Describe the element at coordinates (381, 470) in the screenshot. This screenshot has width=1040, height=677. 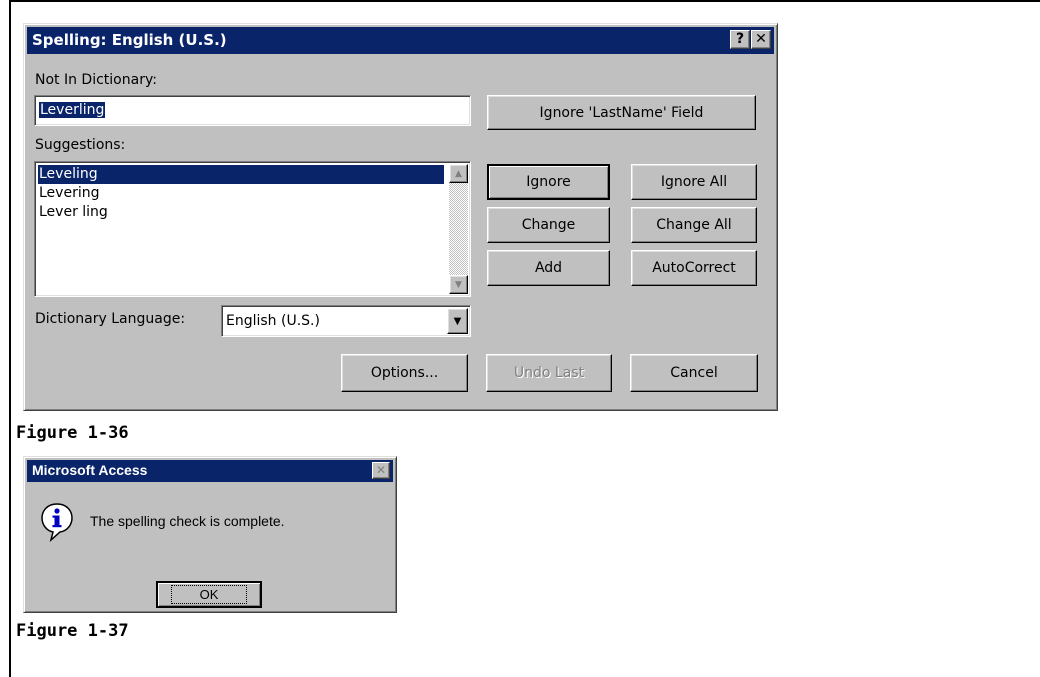
I see `message-box-close-button: ✕` at that location.